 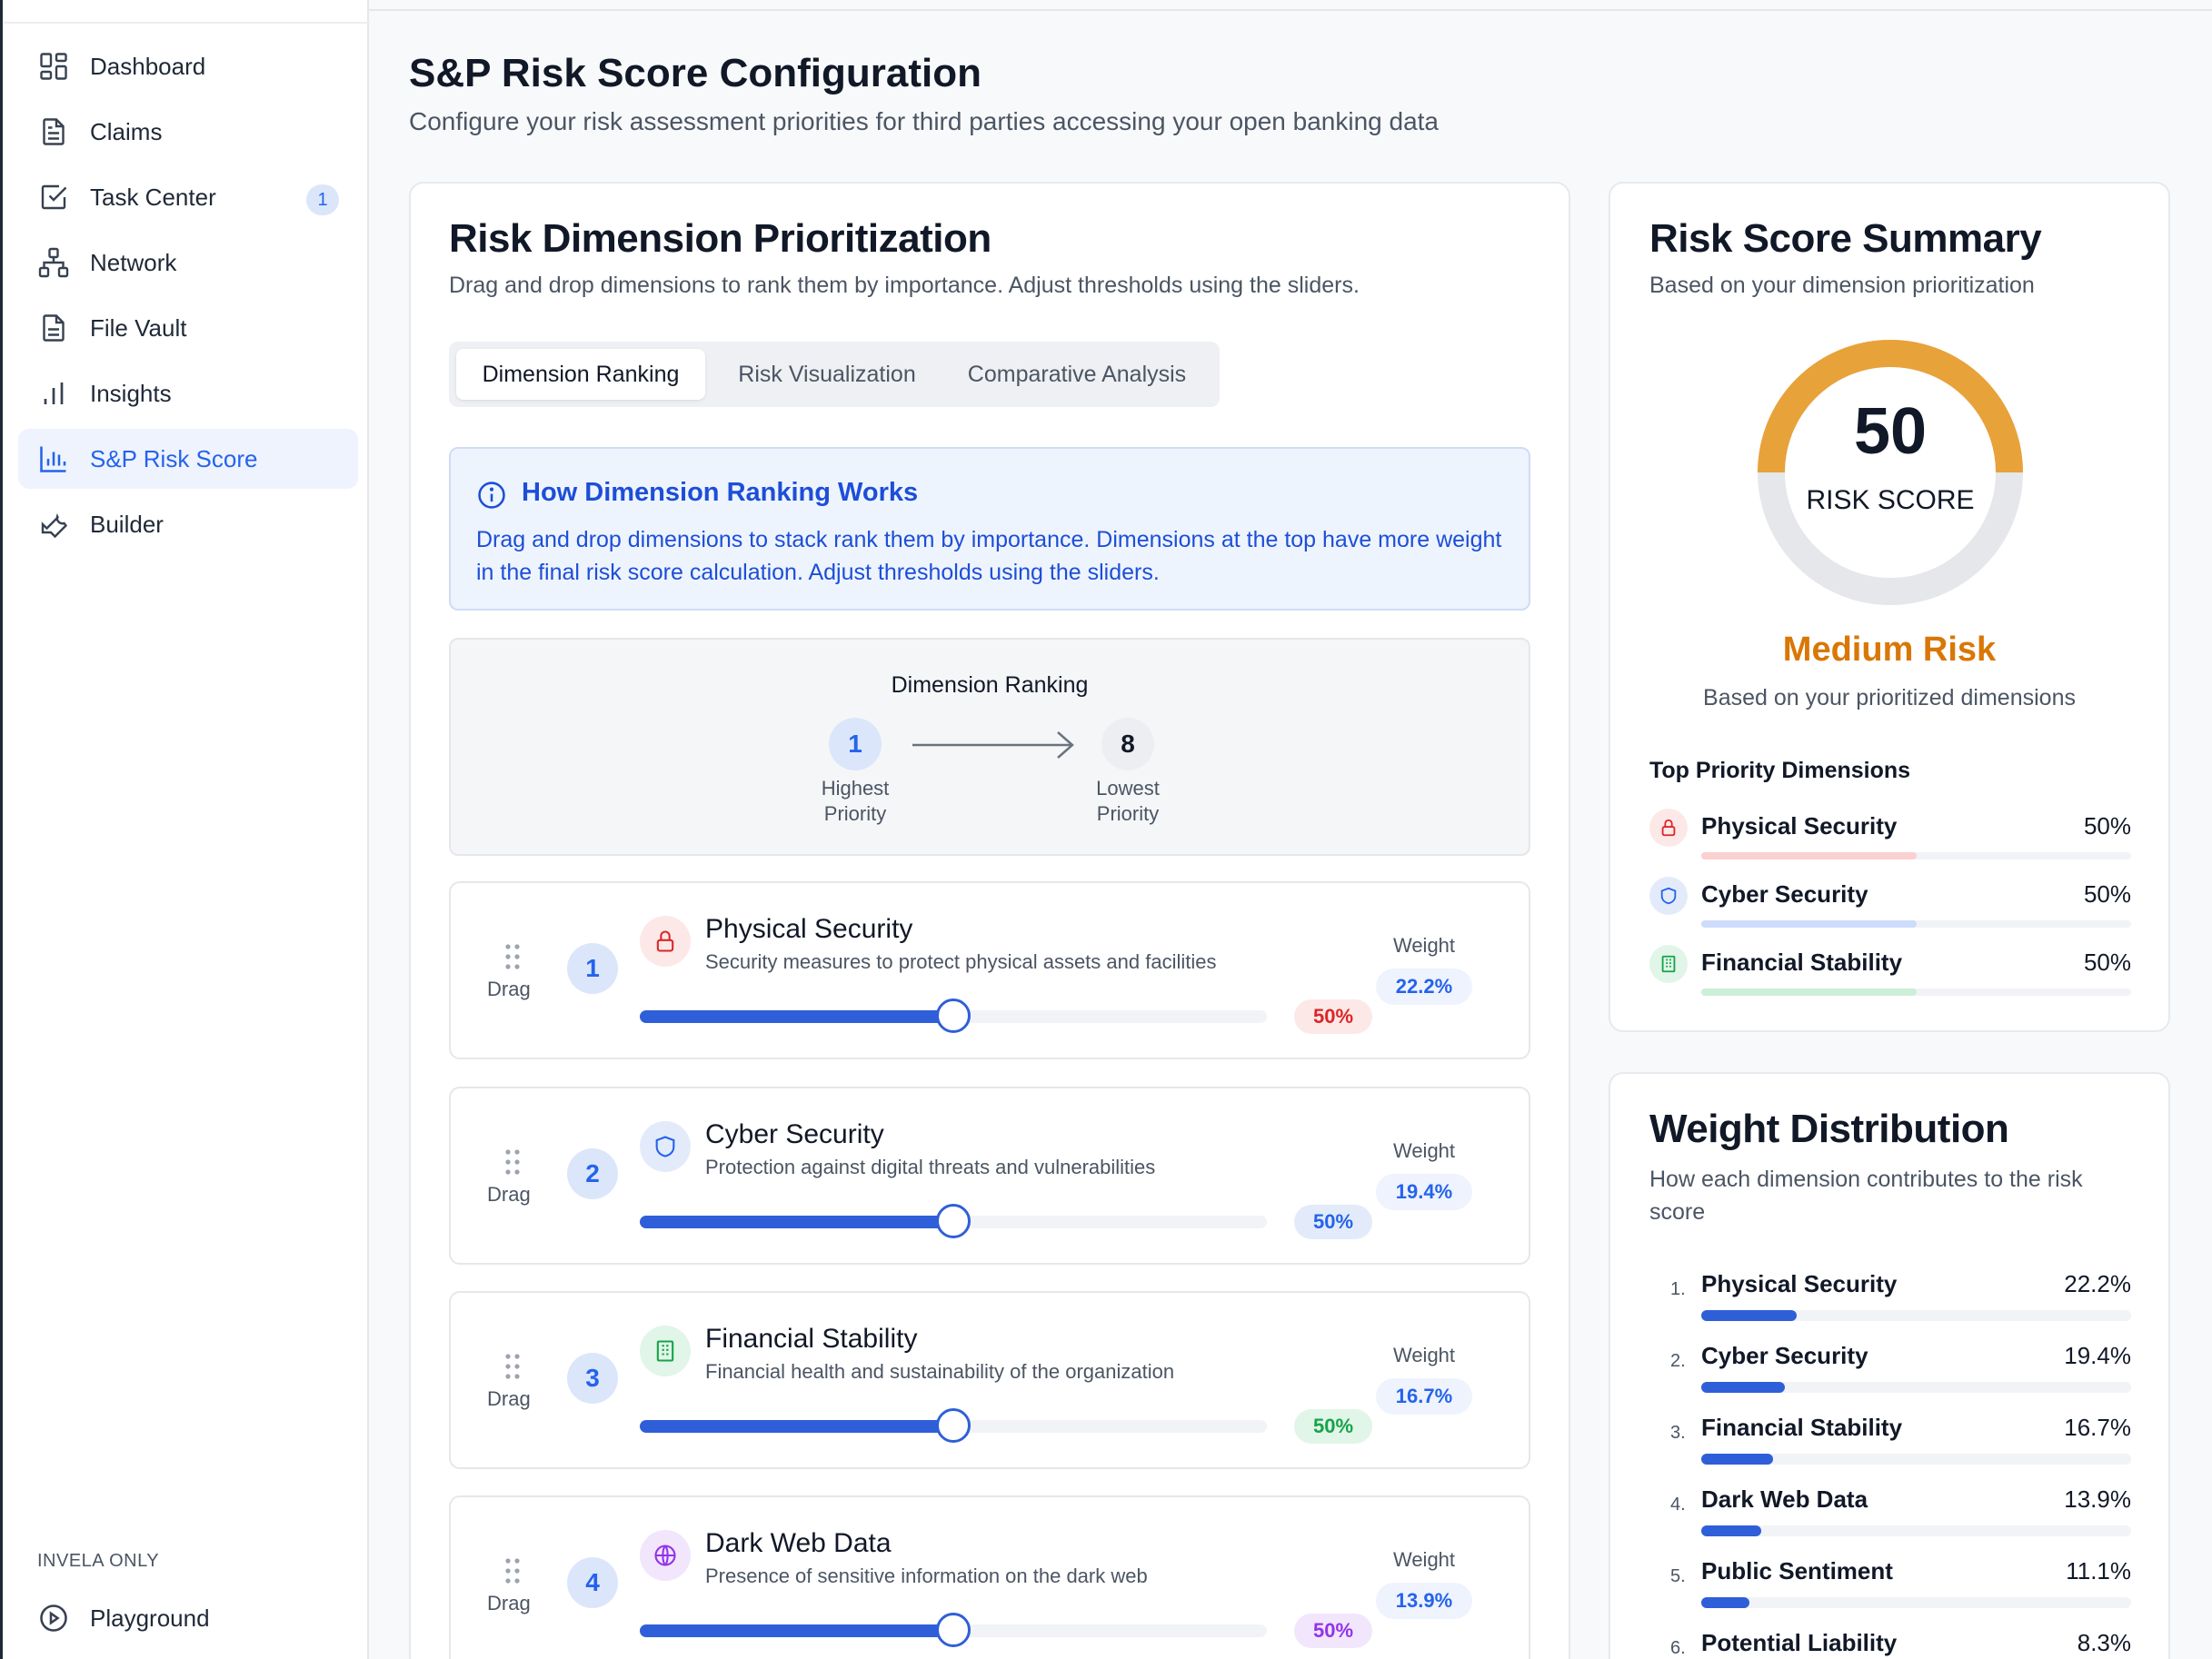 What do you see at coordinates (509, 1194) in the screenshot?
I see `drag-label: Drag` at bounding box center [509, 1194].